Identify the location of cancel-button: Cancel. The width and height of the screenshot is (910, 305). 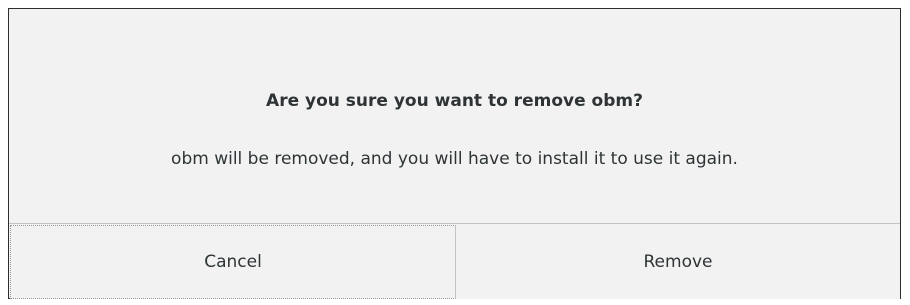
(233, 262).